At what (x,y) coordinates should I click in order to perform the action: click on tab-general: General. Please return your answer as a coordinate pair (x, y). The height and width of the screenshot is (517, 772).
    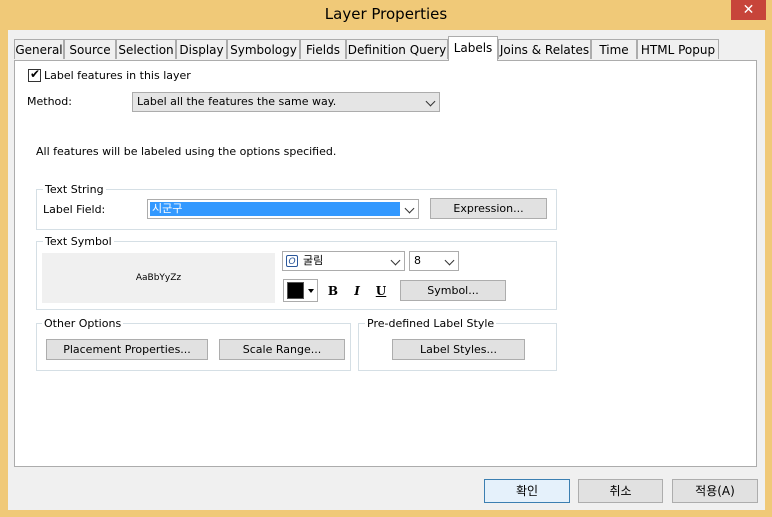
    Looking at the image, I should click on (39, 49).